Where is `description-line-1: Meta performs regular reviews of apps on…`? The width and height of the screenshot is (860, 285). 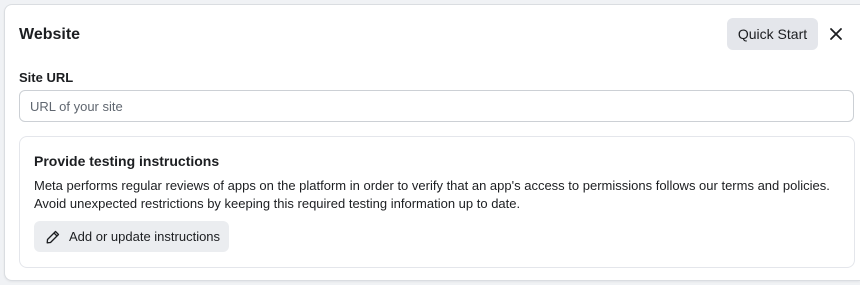
description-line-1: Meta performs regular reviews of apps on… is located at coordinates (432, 185).